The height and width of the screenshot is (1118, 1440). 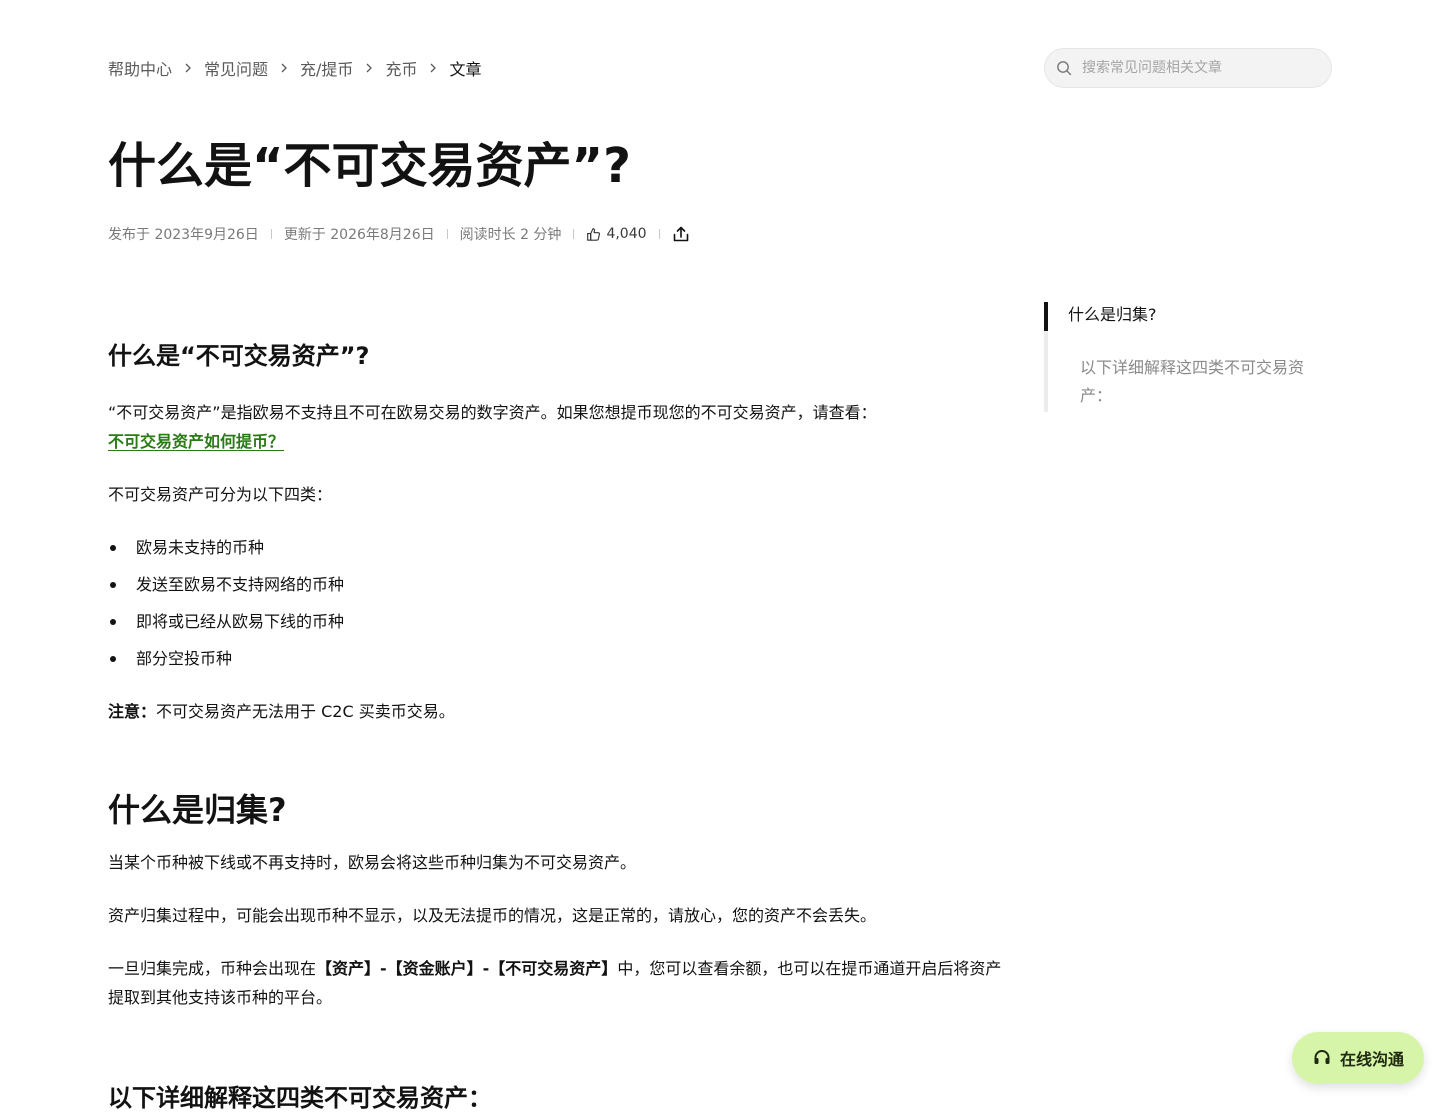 What do you see at coordinates (196, 441) in the screenshot?
I see `withdraw-guide-link: 不可交易资产如何提币？` at bounding box center [196, 441].